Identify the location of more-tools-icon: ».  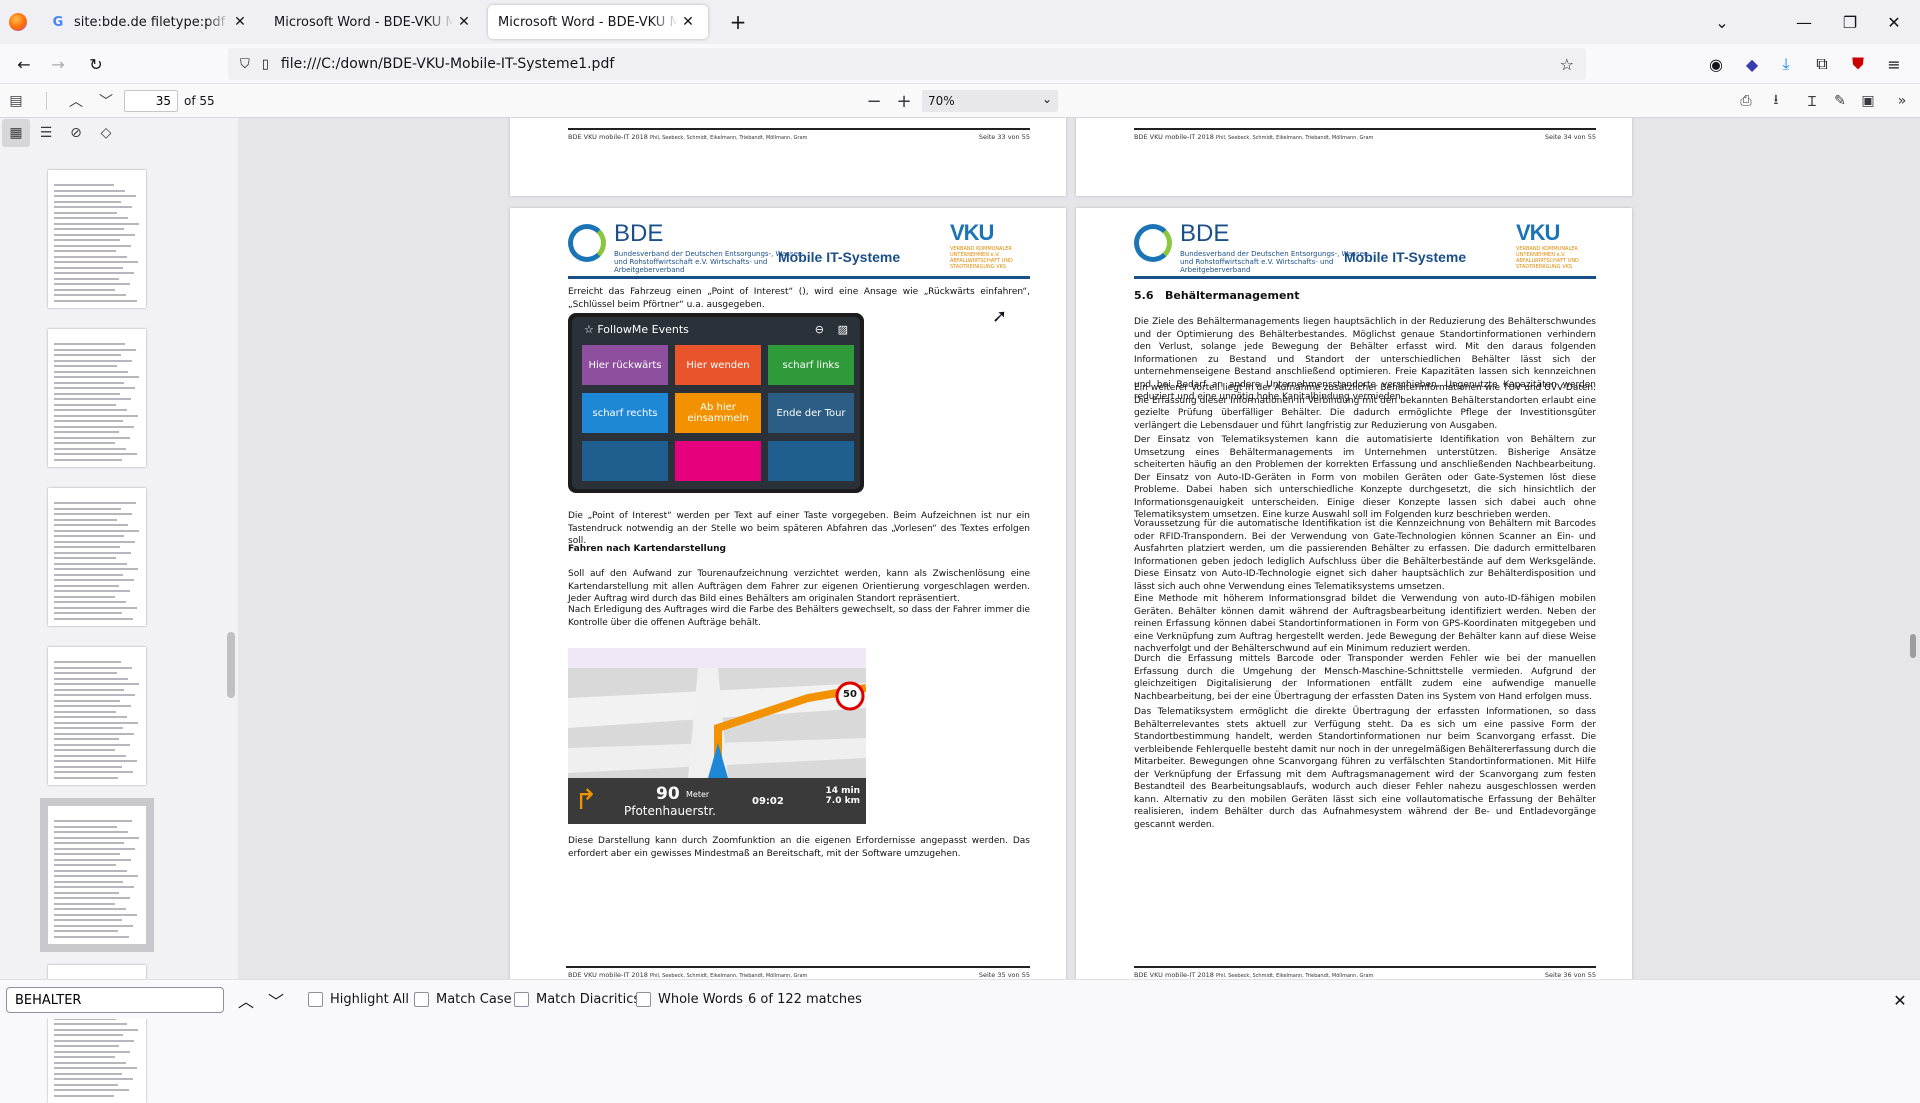
(1902, 101).